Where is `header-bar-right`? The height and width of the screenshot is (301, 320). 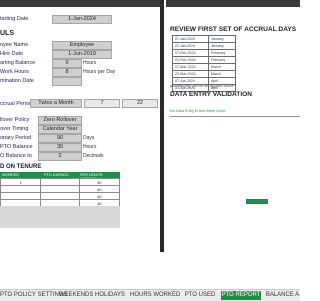 header-bar-right is located at coordinates (233, 3).